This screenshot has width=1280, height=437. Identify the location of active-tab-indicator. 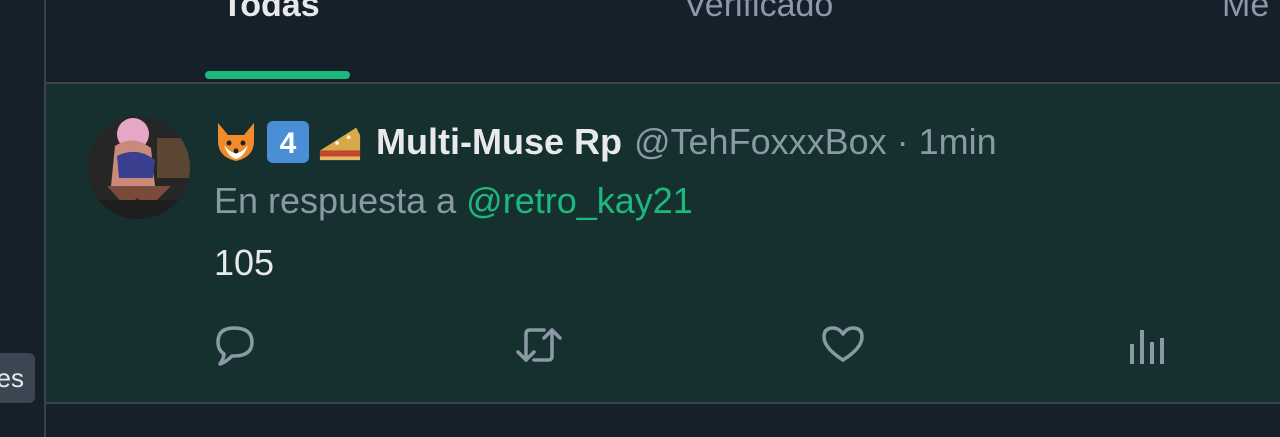
(277, 75).